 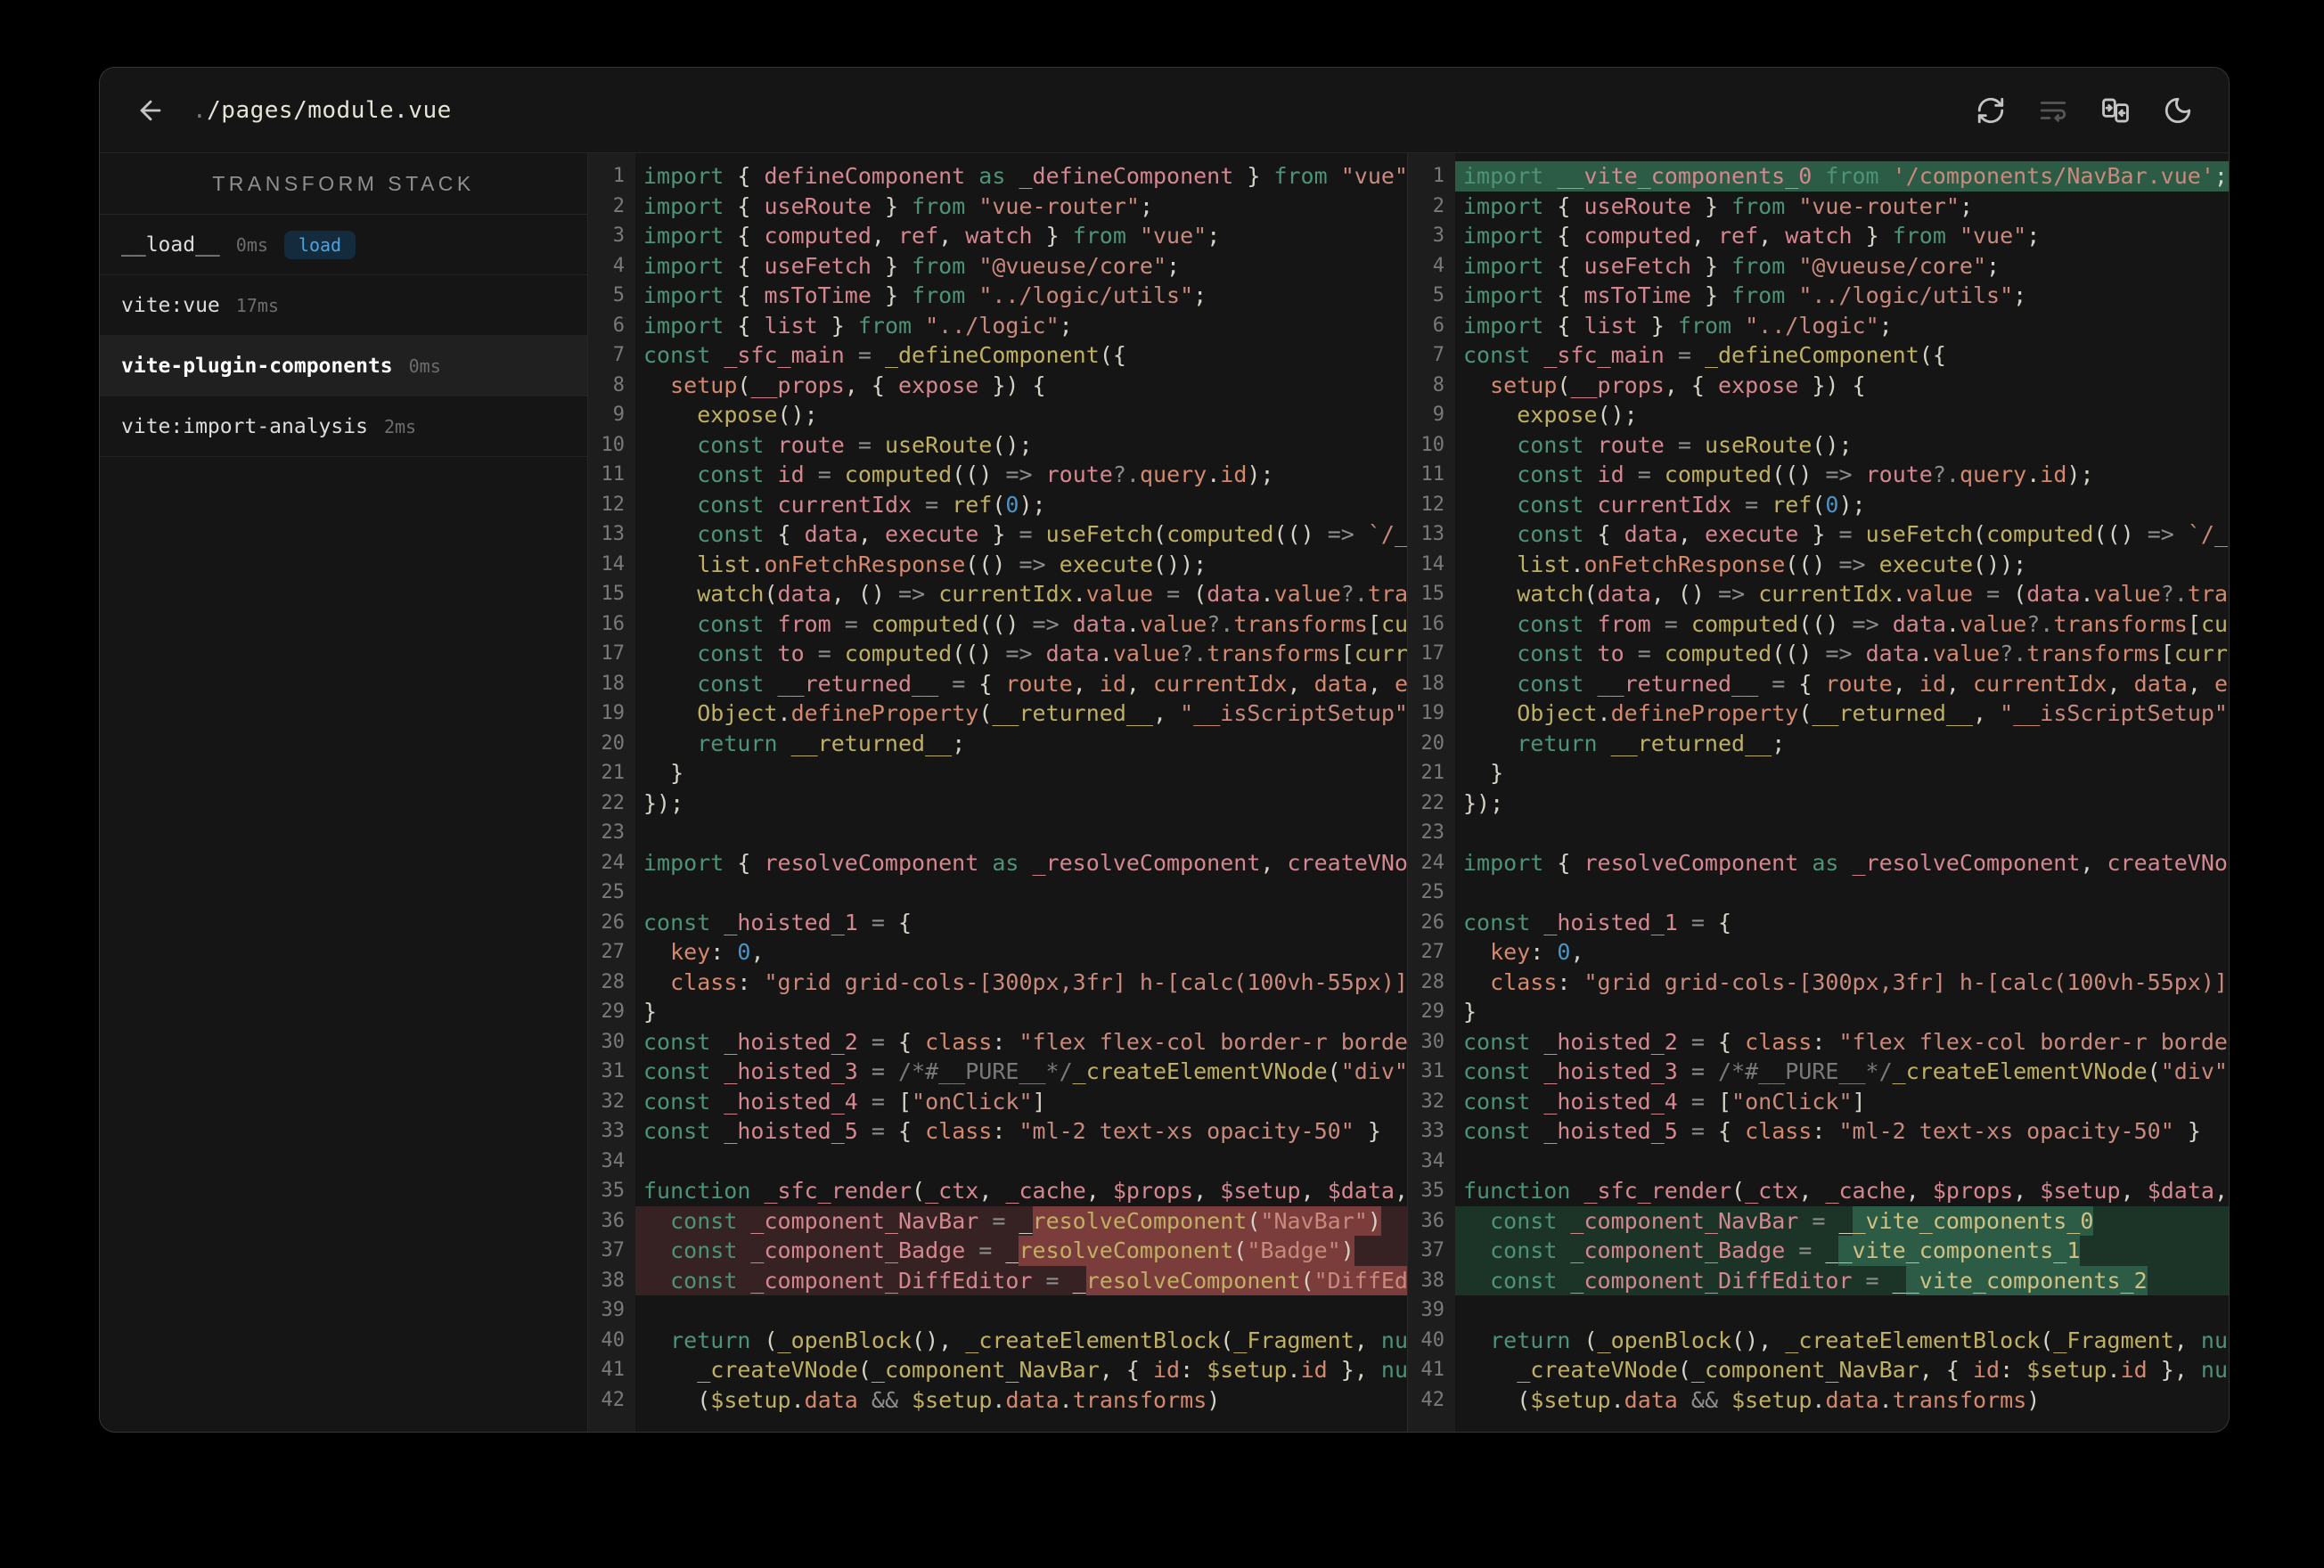 What do you see at coordinates (1432, 1011) in the screenshot?
I see `line-number: 29` at bounding box center [1432, 1011].